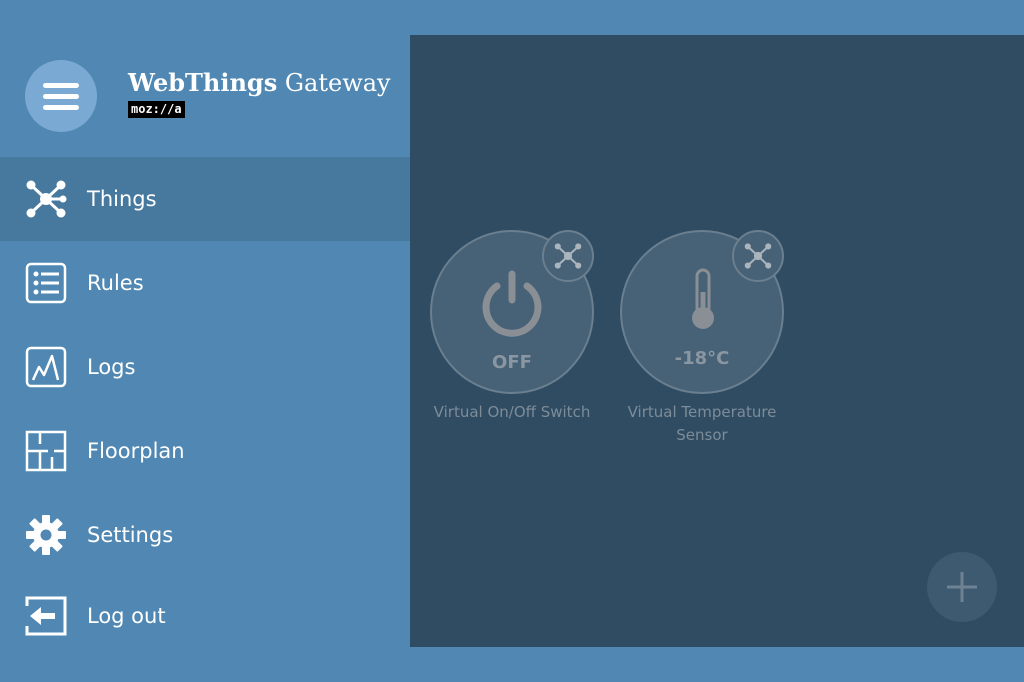  Describe the element at coordinates (205, 199) in the screenshot. I see `nav-item-things: Things` at that location.